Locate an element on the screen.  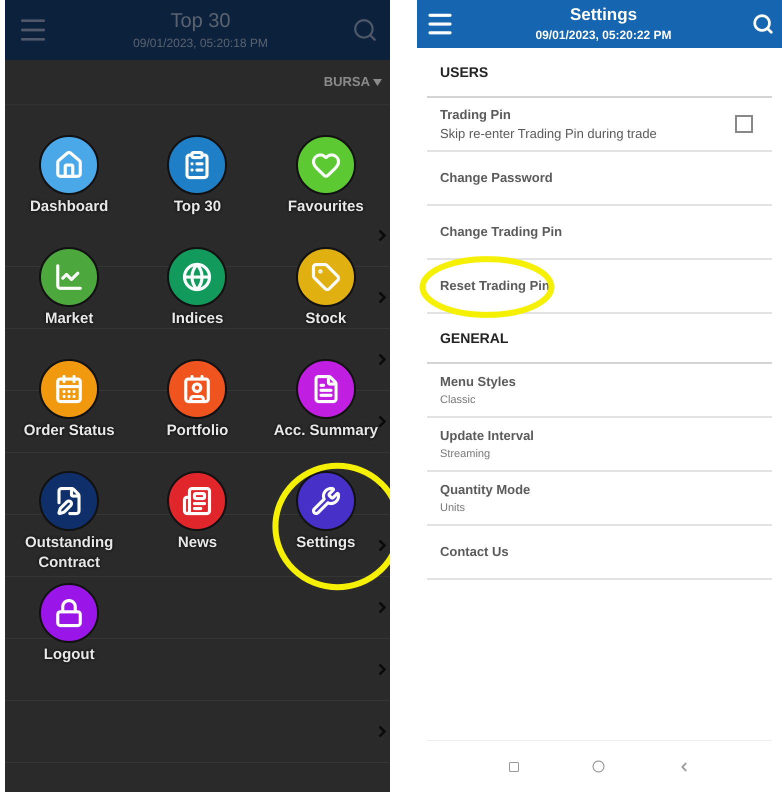
setting-description: Skip re-enter Trading Pin during trade is located at coordinates (549, 134).